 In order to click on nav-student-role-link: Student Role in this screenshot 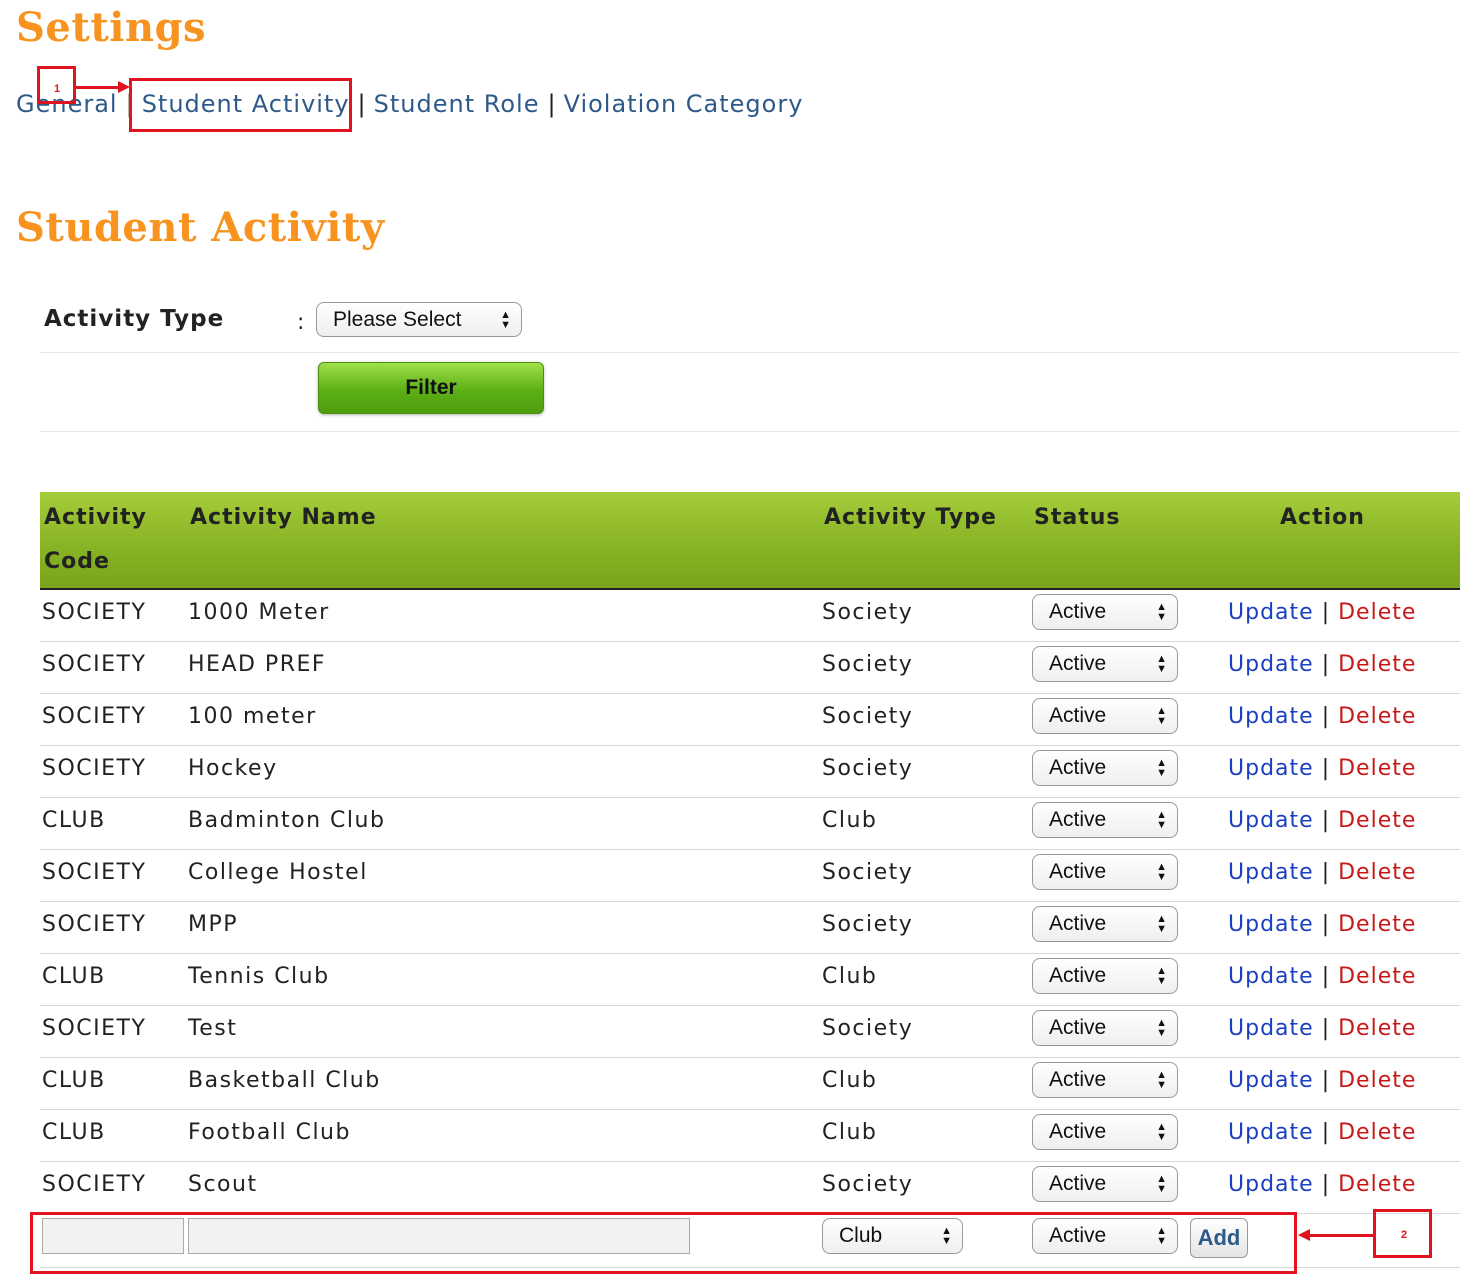, I will do `click(457, 104)`.